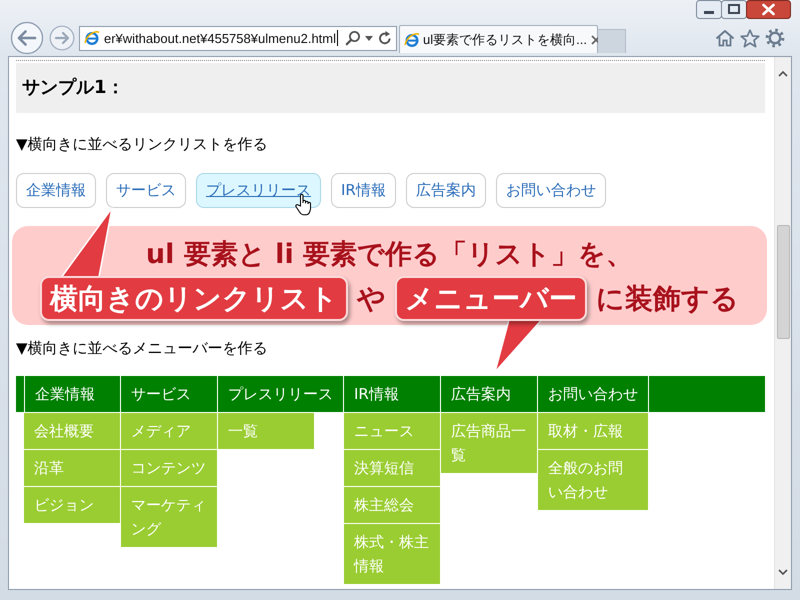  I want to click on search-icon, so click(353, 38).